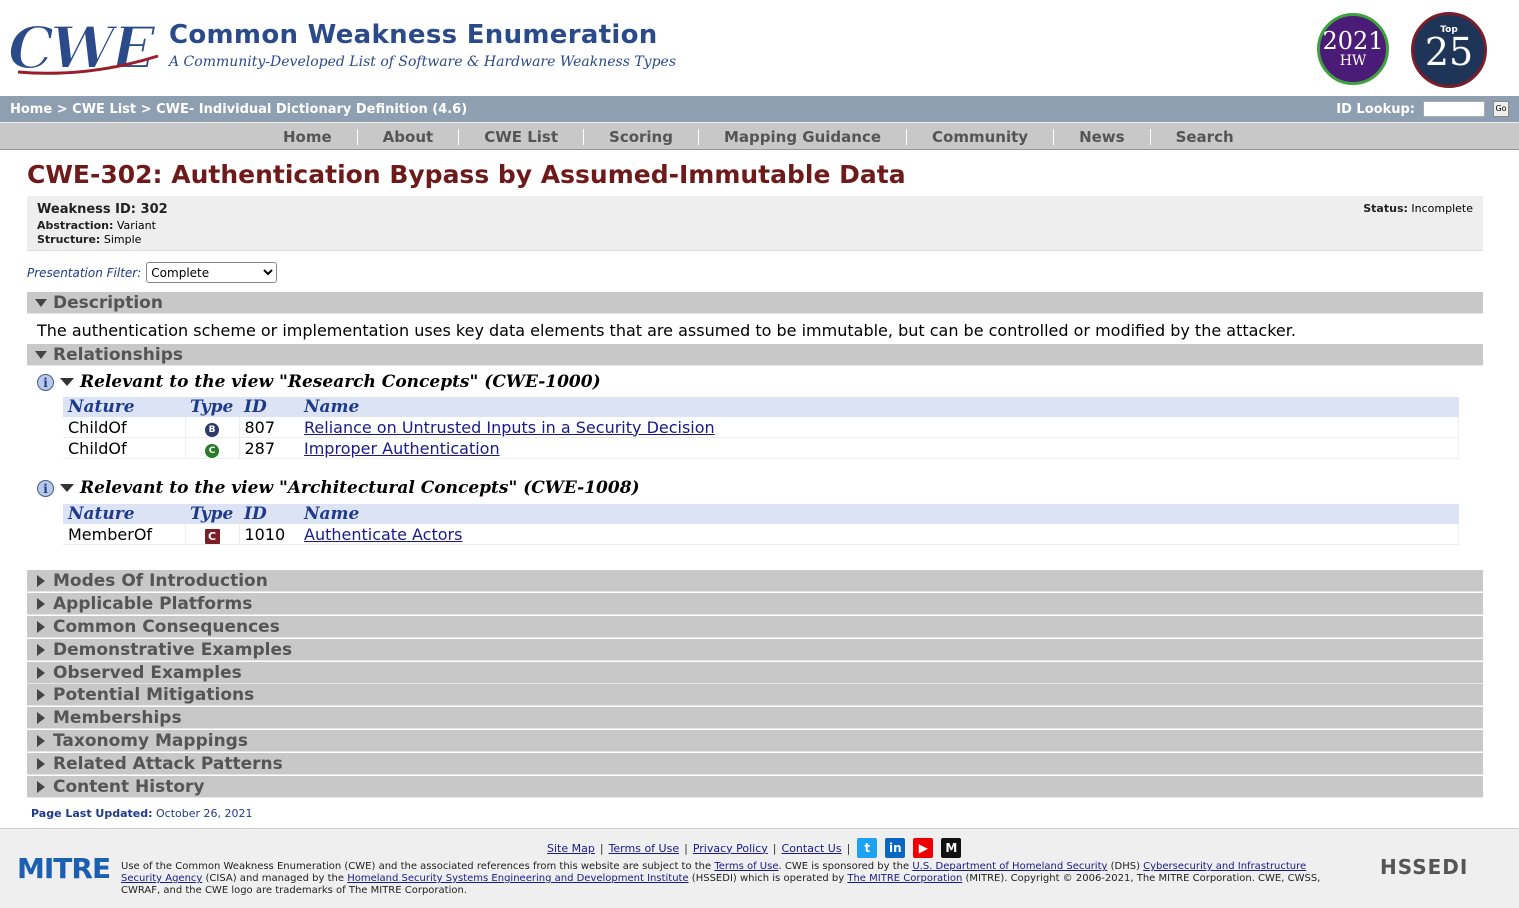  What do you see at coordinates (85, 46) in the screenshot?
I see `cwe-logo: CWE` at bounding box center [85, 46].